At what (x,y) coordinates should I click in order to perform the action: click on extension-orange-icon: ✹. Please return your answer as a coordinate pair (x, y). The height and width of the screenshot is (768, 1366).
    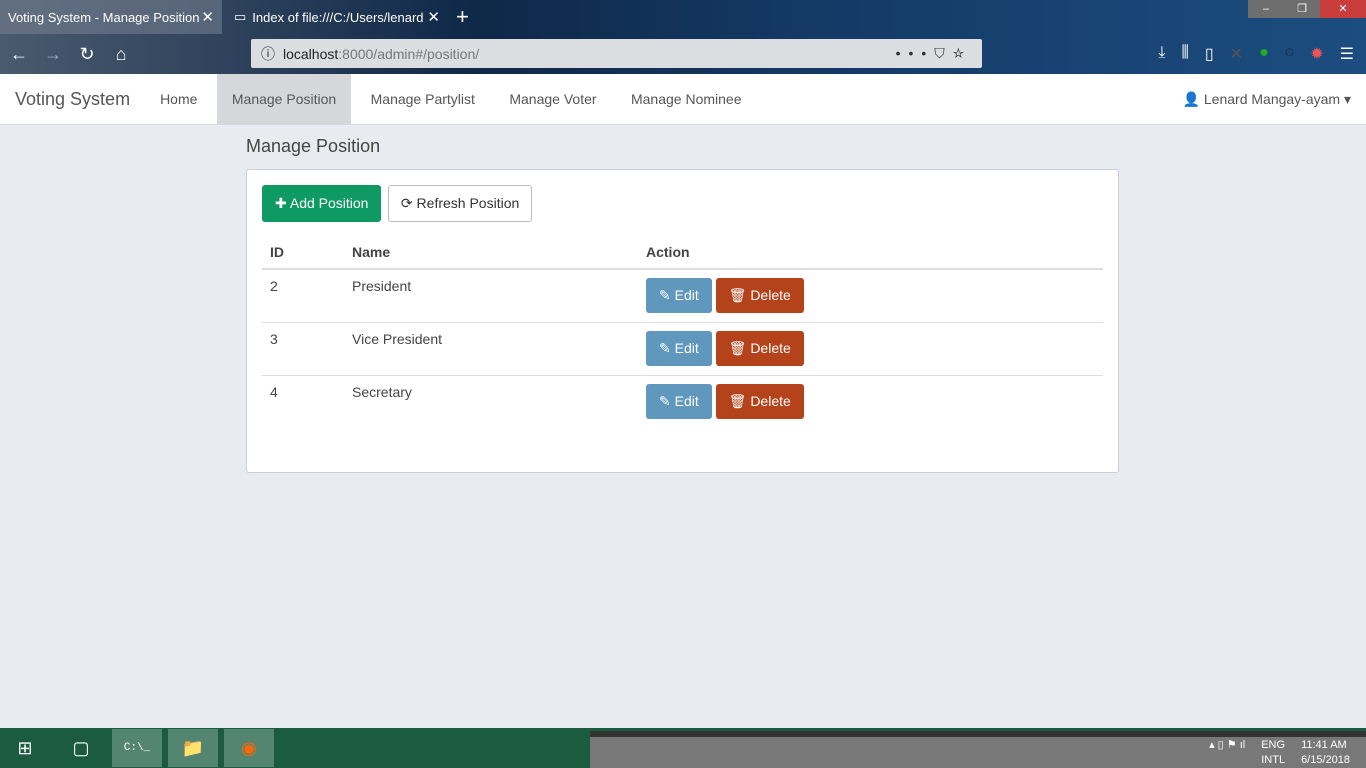
    Looking at the image, I should click on (1316, 54).